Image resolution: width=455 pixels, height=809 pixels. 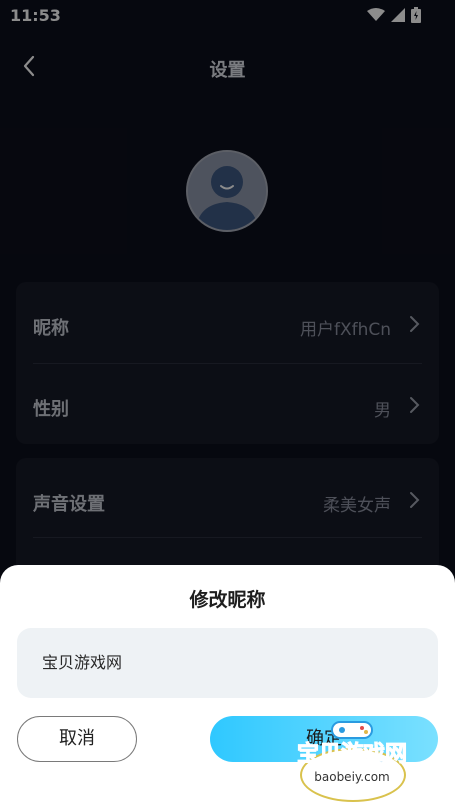 What do you see at coordinates (77, 739) in the screenshot?
I see `cancel-button: 取消` at bounding box center [77, 739].